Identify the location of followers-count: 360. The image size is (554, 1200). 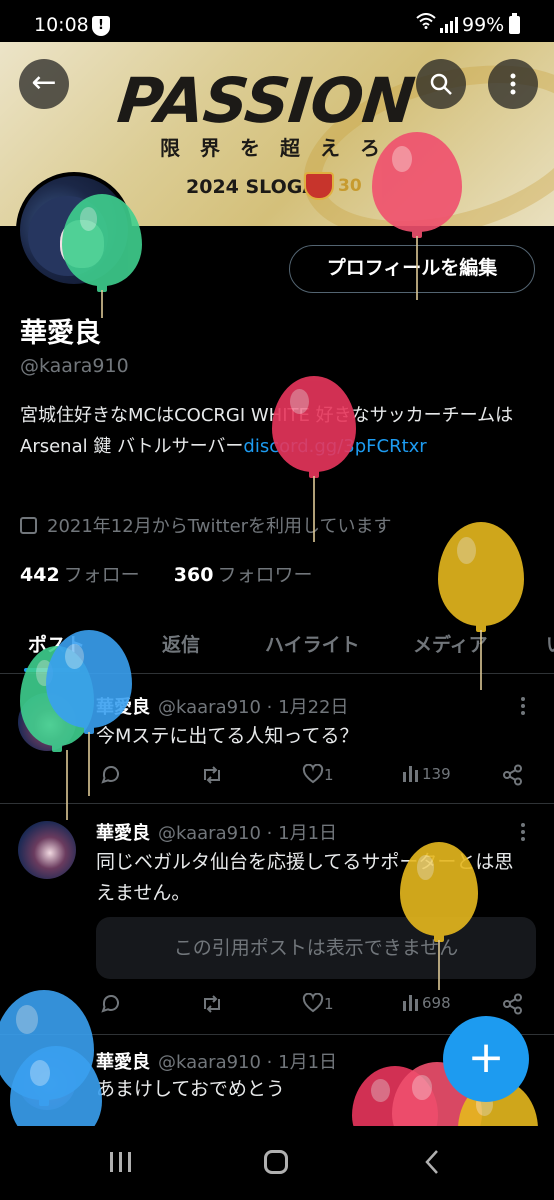
(193, 575).